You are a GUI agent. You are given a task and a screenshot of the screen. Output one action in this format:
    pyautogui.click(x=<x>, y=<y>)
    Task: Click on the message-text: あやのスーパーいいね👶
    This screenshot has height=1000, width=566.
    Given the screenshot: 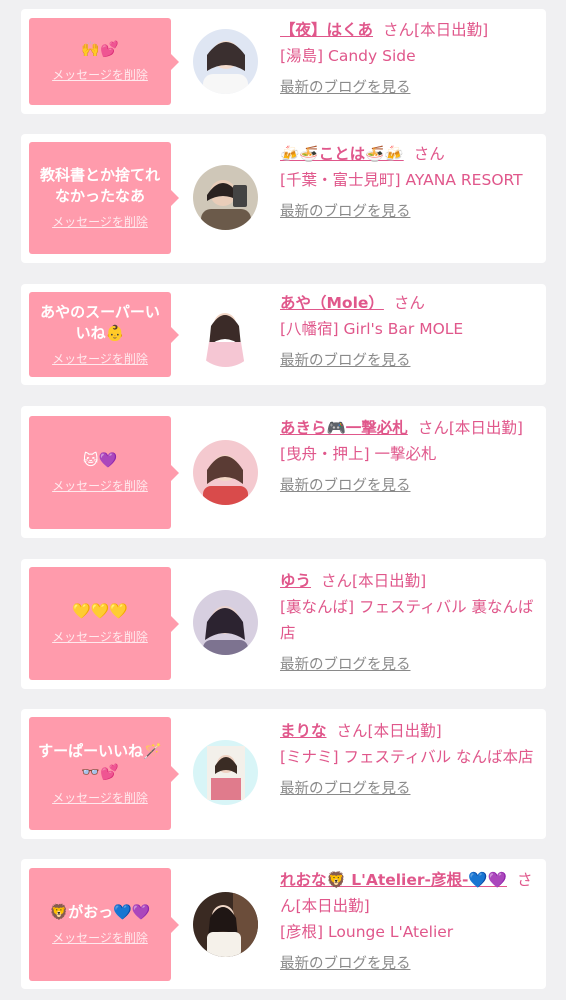 What is the action you would take?
    pyautogui.click(x=100, y=322)
    